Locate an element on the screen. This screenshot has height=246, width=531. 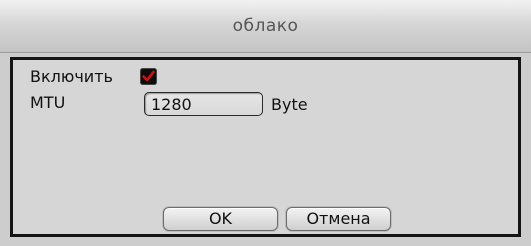
ok-button: OK is located at coordinates (220, 219).